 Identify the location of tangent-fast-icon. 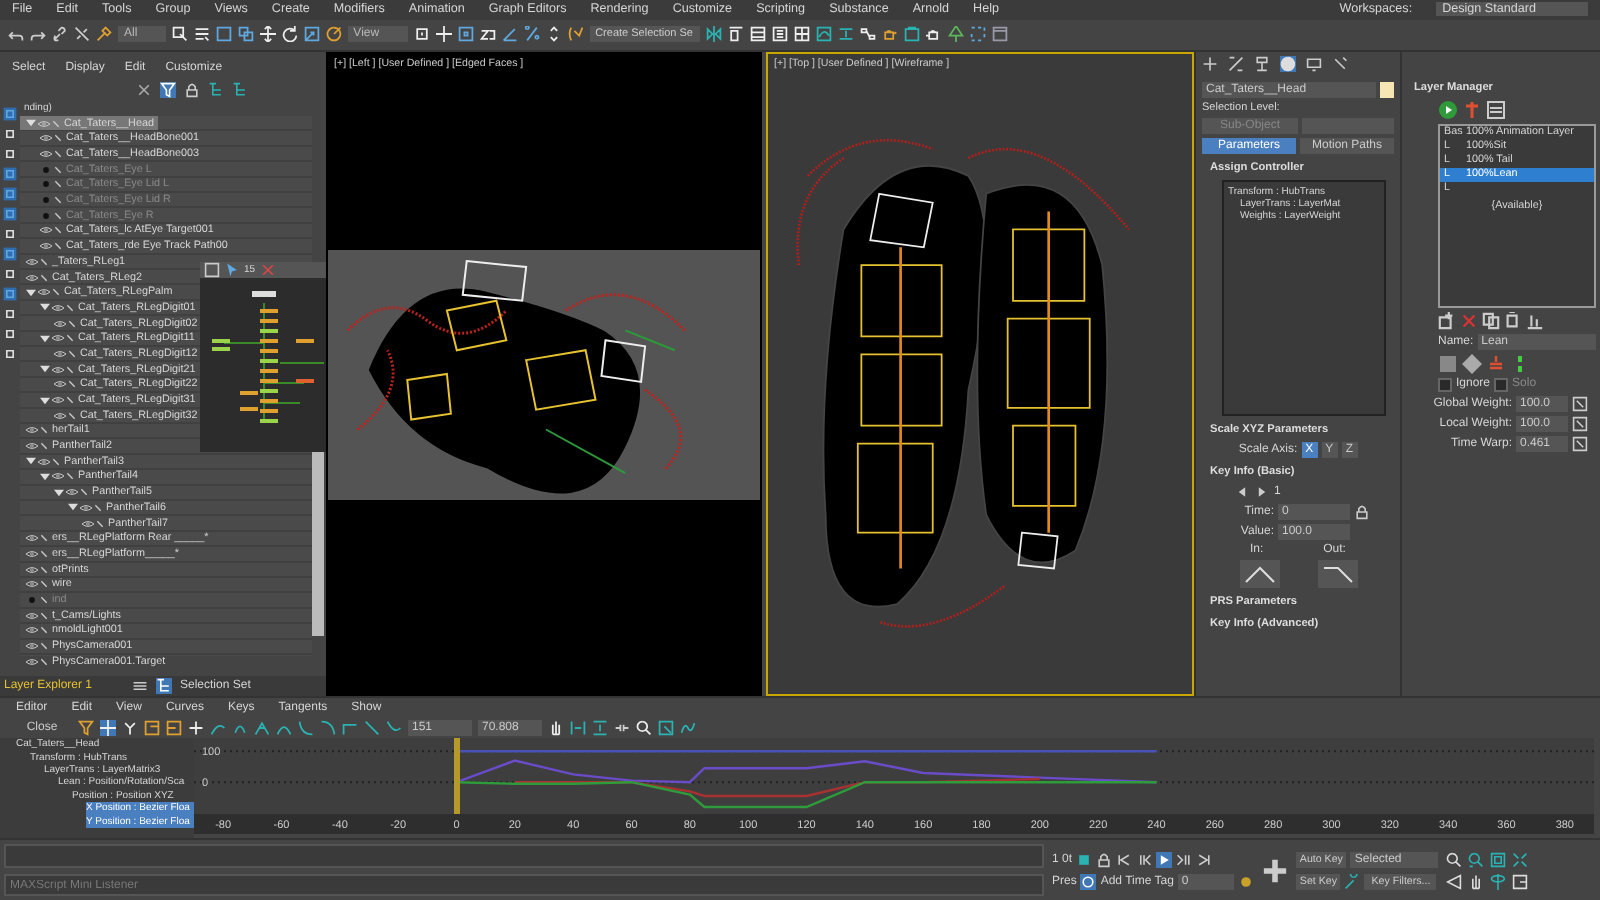
(306, 727).